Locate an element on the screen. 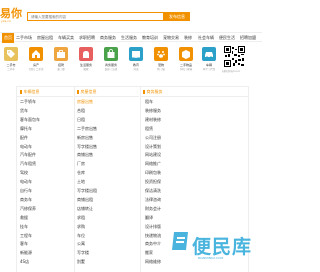  vehicle-link: 商务车 is located at coordinates (26, 200).